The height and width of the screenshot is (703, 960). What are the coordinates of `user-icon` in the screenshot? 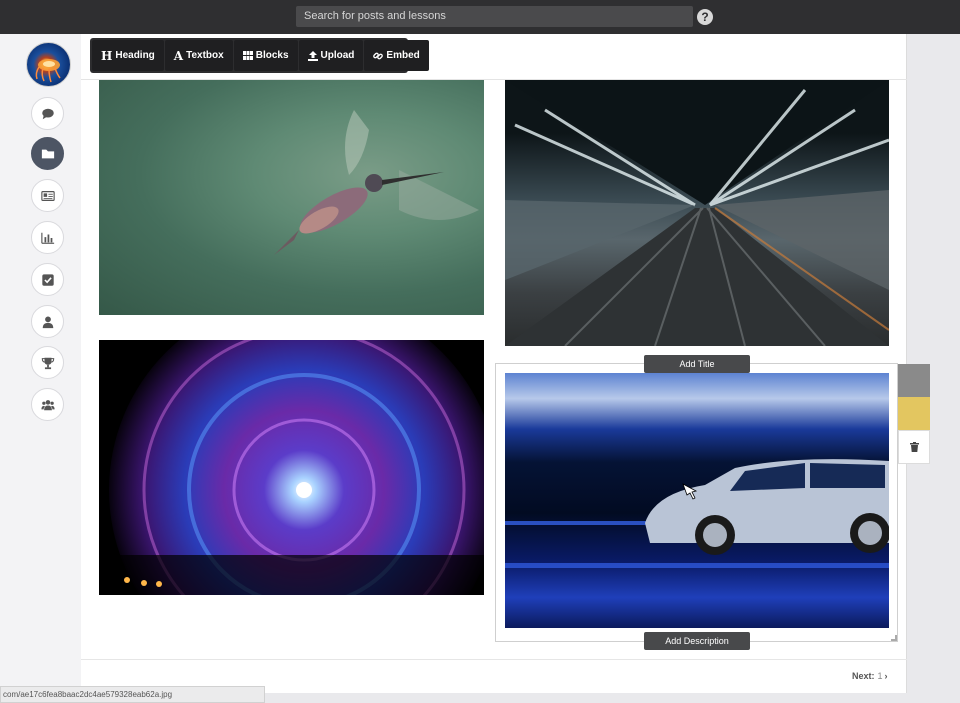 It's located at (47, 321).